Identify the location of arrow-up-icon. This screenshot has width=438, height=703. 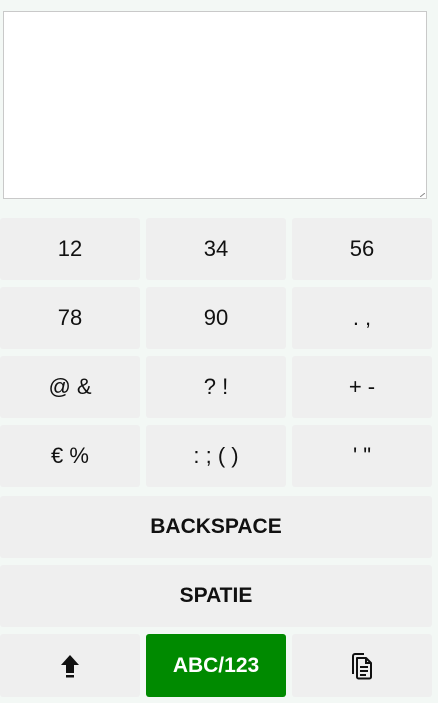
(70, 665).